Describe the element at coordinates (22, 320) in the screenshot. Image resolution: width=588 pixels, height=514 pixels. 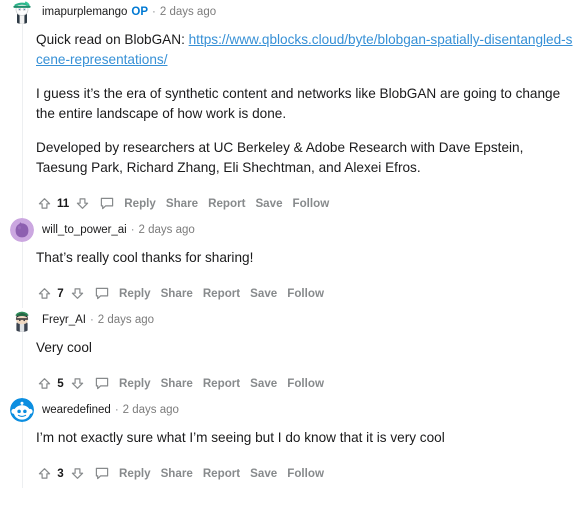
I see `dark-hair-green-hat-avatar` at that location.